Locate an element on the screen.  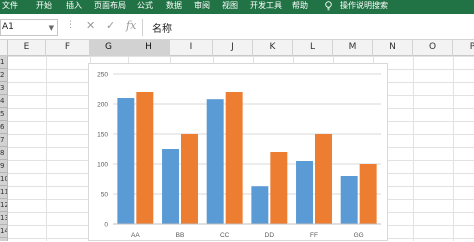
x-tick-label: AA is located at coordinates (135, 235).